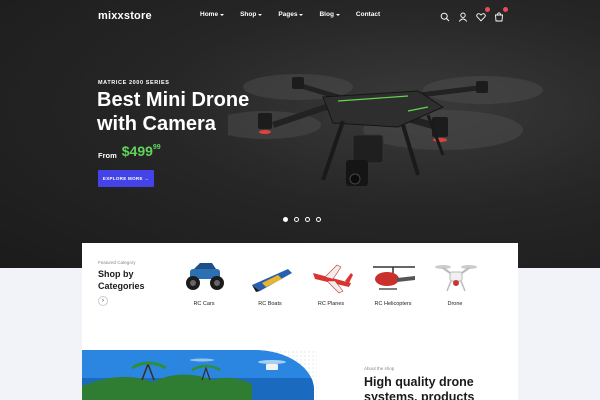 This screenshot has width=600, height=400. I want to click on category-rc-planes: RC Planes, so click(331, 286).